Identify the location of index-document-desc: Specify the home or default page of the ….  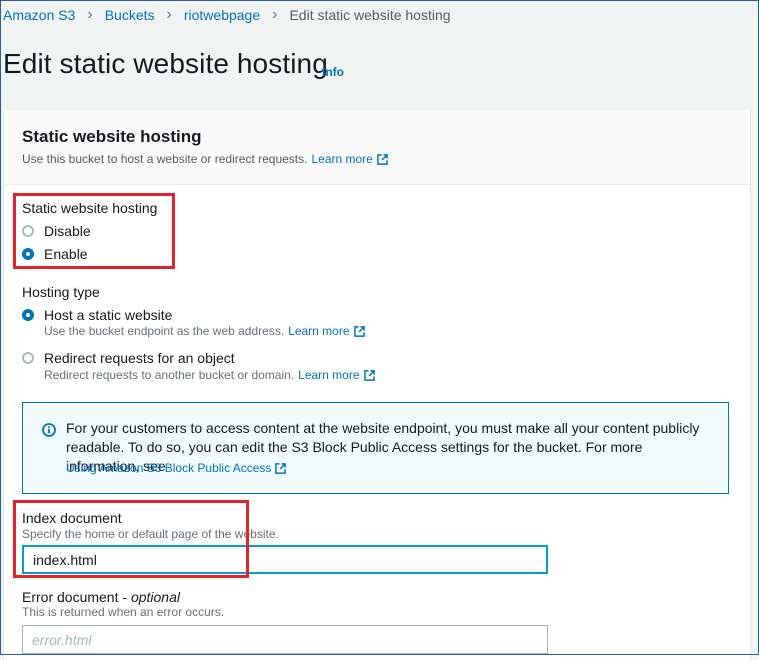
(150, 534).